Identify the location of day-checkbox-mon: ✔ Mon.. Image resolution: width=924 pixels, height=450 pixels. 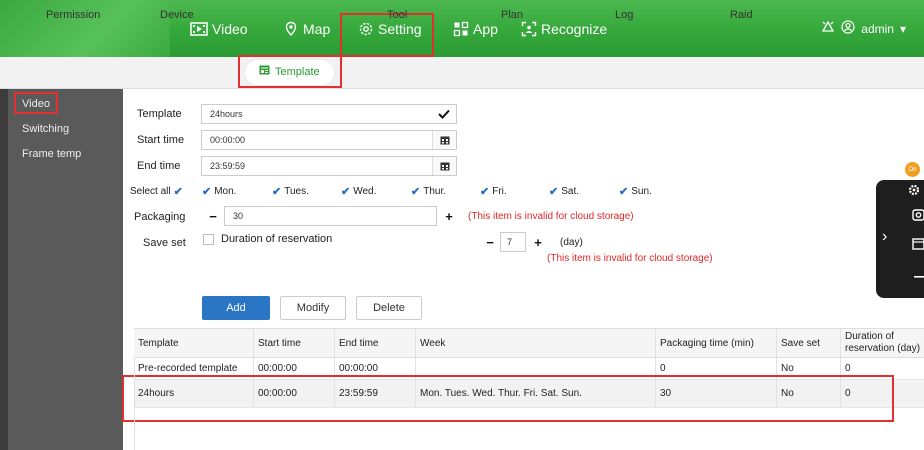
(219, 191).